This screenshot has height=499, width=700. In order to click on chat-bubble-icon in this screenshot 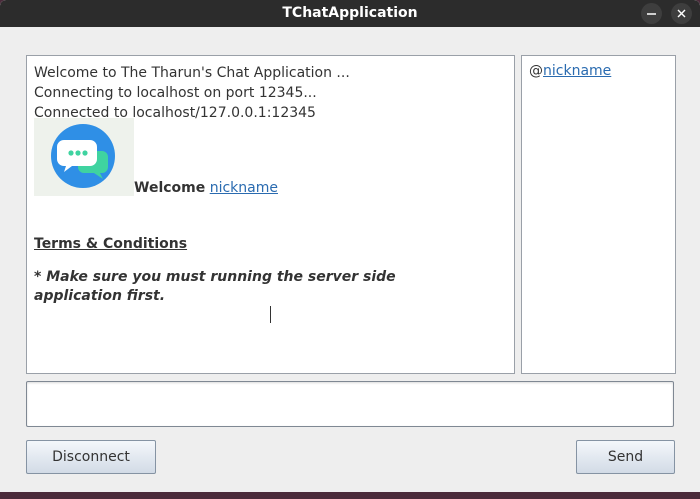, I will do `click(83, 156)`.